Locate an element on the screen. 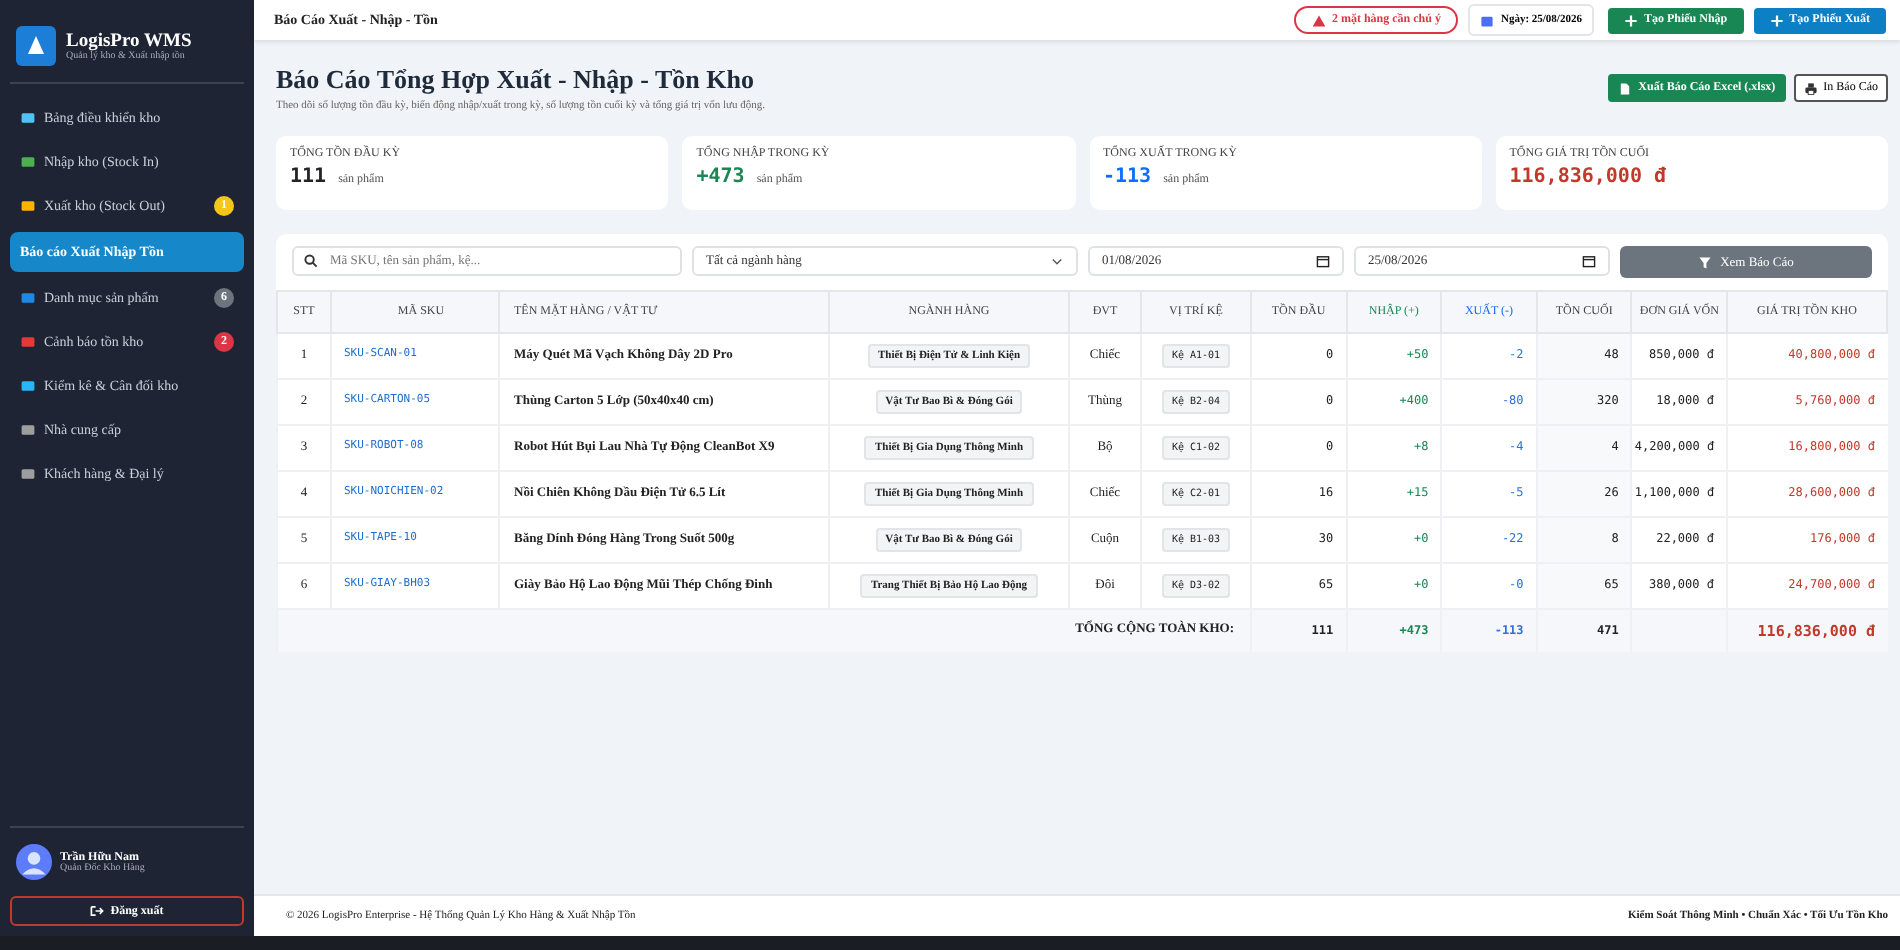 The height and width of the screenshot is (950, 1900). logo-icon is located at coordinates (36, 46).